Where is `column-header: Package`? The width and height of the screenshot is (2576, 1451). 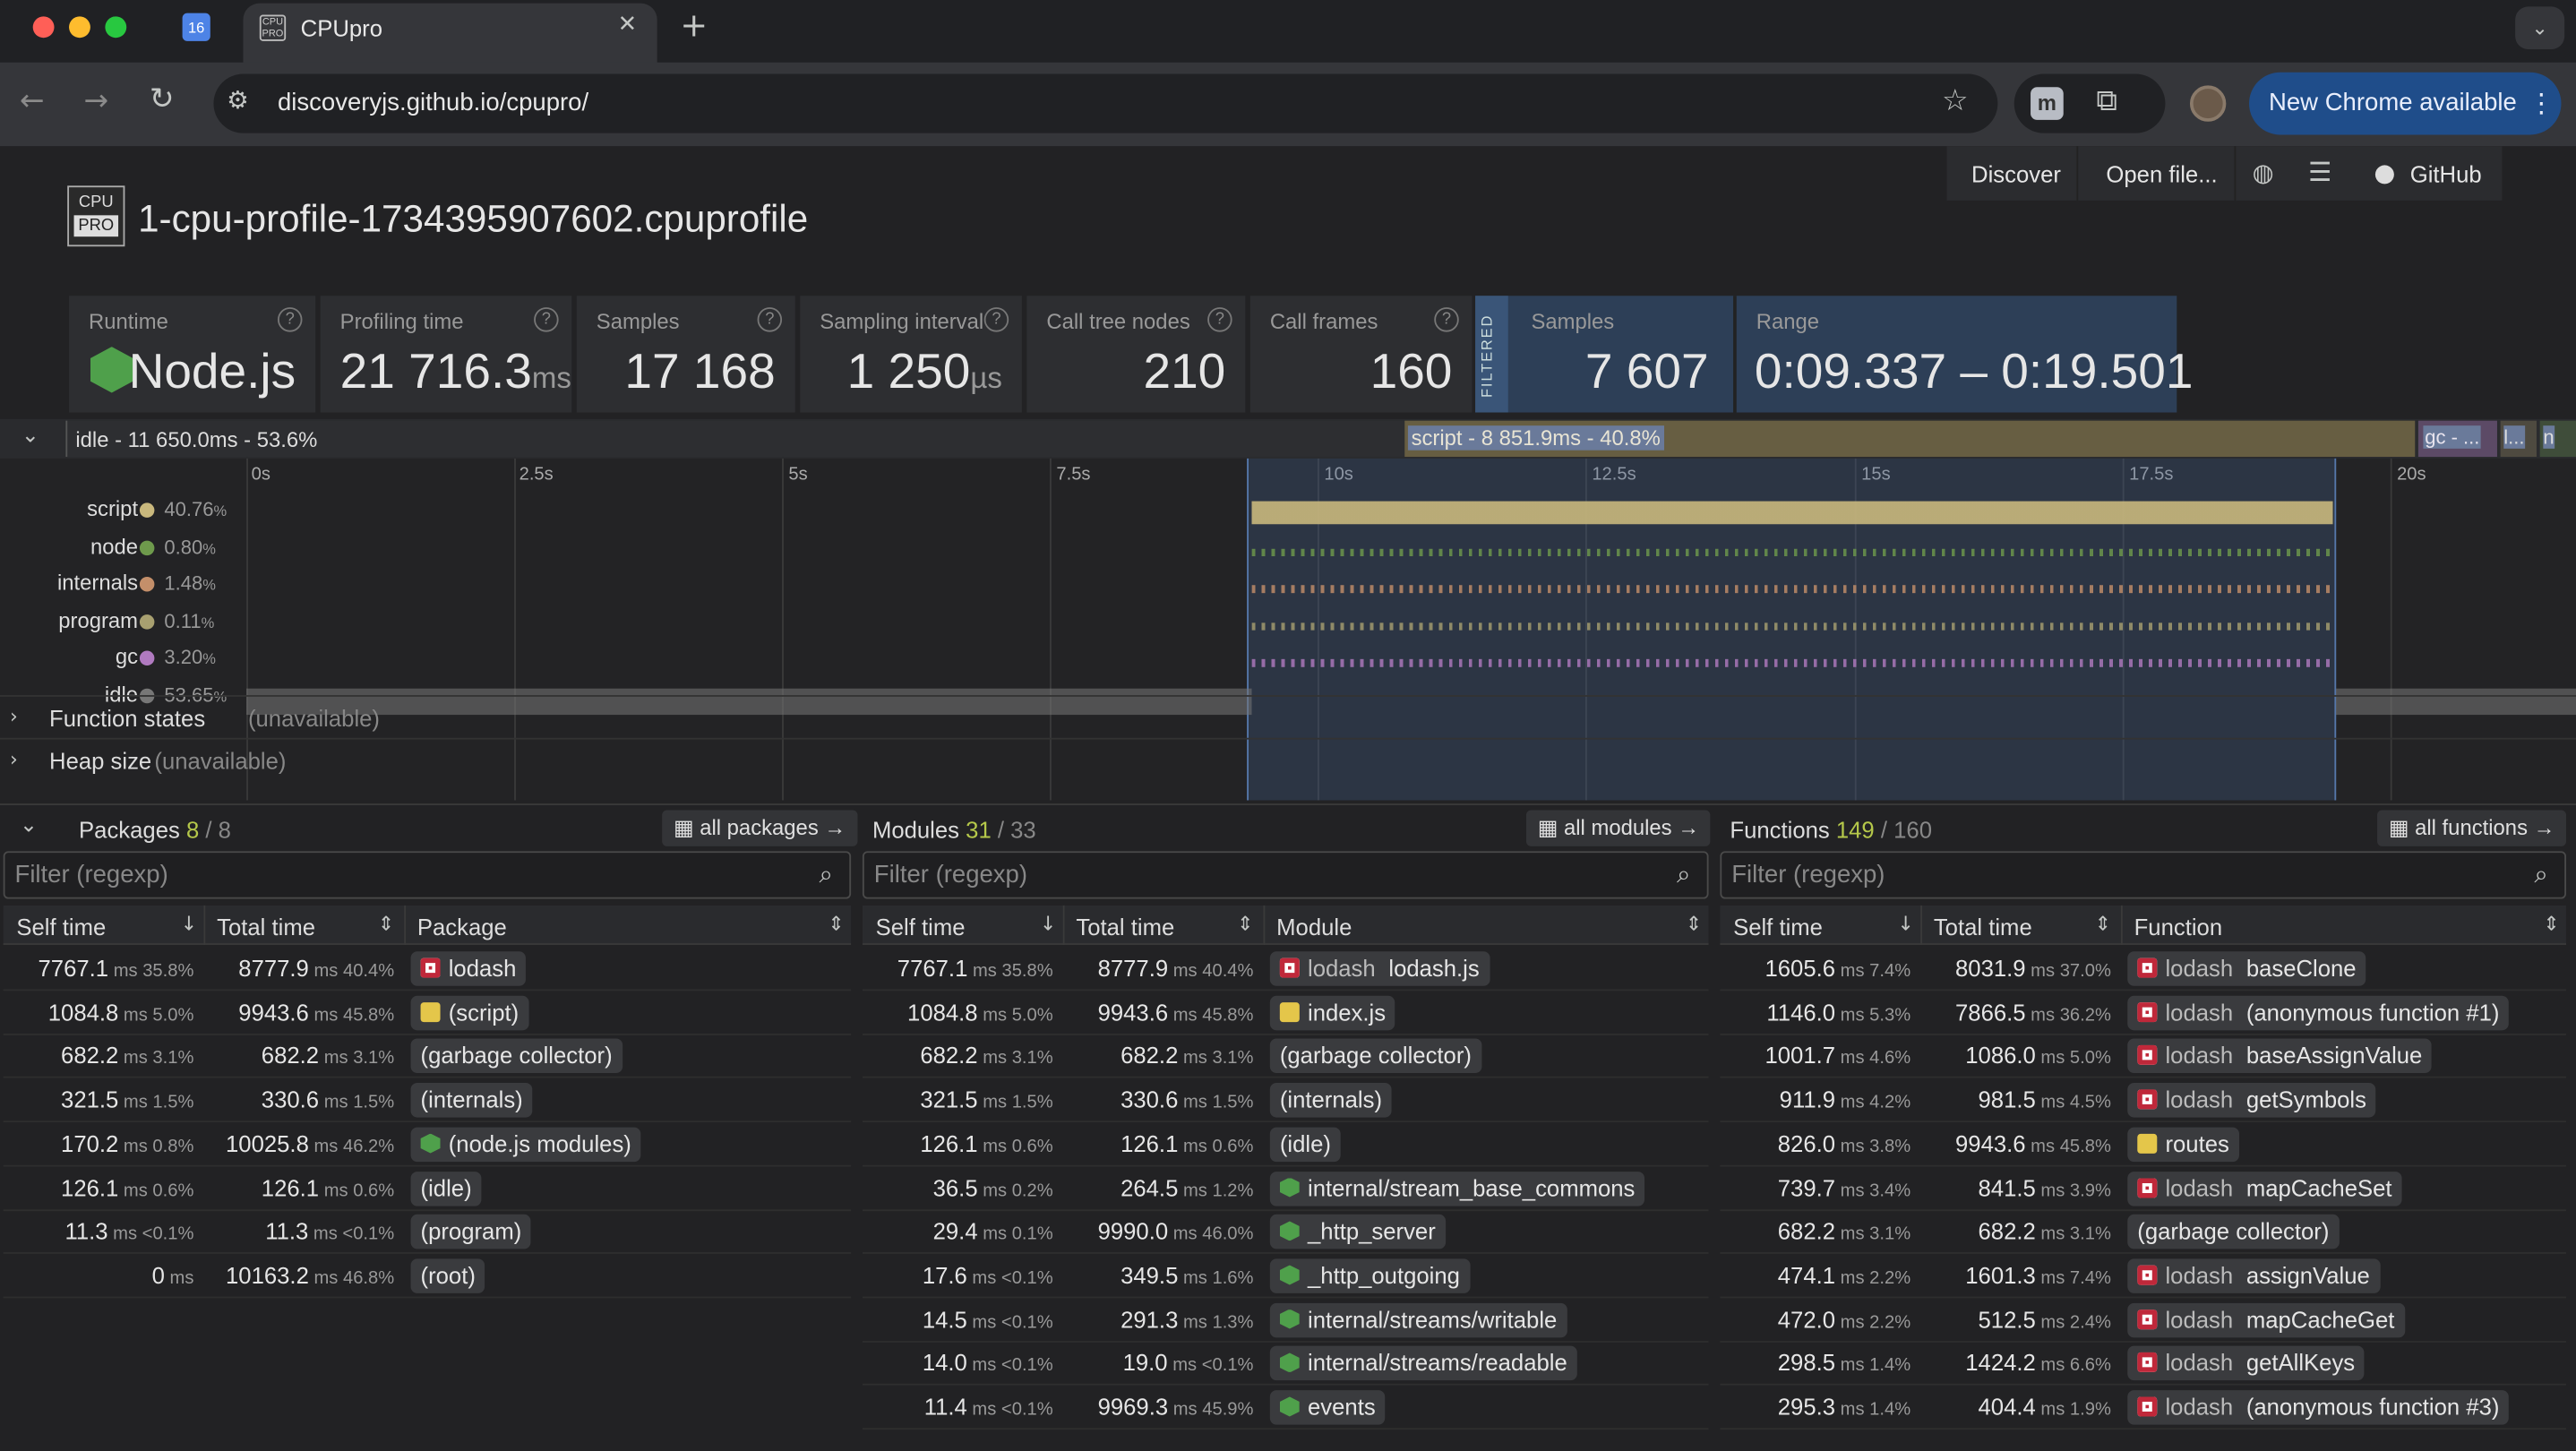
column-header: Package is located at coordinates (462, 927).